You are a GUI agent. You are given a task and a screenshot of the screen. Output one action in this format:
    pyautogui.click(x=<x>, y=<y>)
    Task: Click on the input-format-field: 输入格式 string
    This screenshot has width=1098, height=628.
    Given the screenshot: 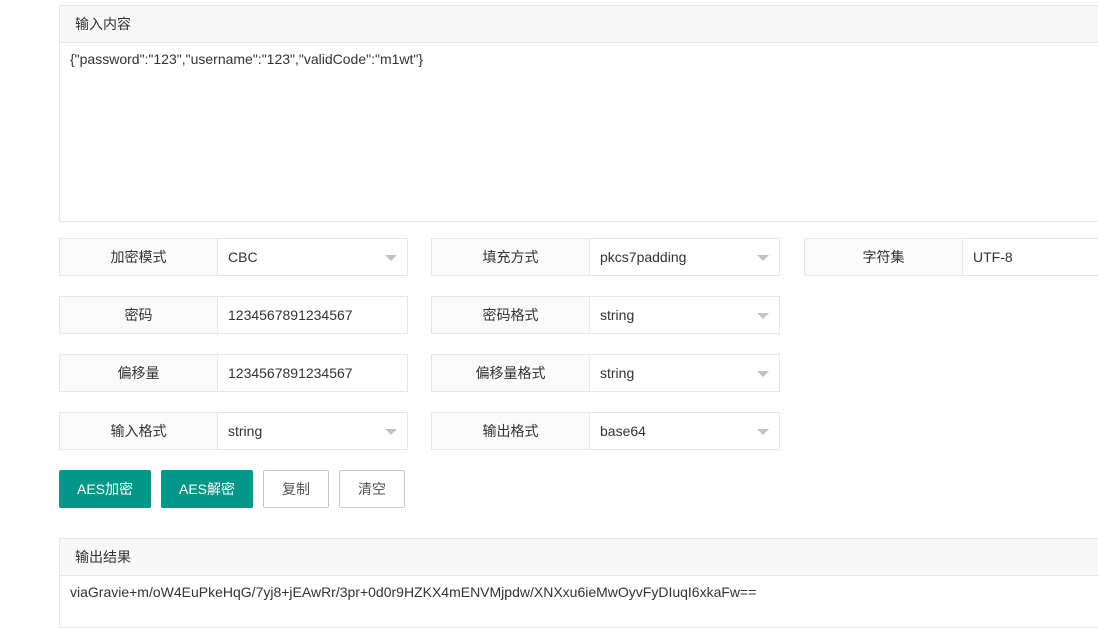 What is the action you would take?
    pyautogui.click(x=233, y=431)
    